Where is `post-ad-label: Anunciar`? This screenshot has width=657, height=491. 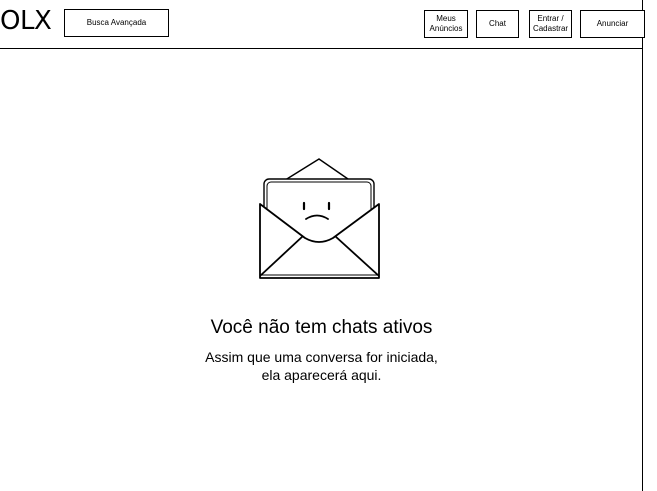
post-ad-label: Anunciar is located at coordinates (612, 23).